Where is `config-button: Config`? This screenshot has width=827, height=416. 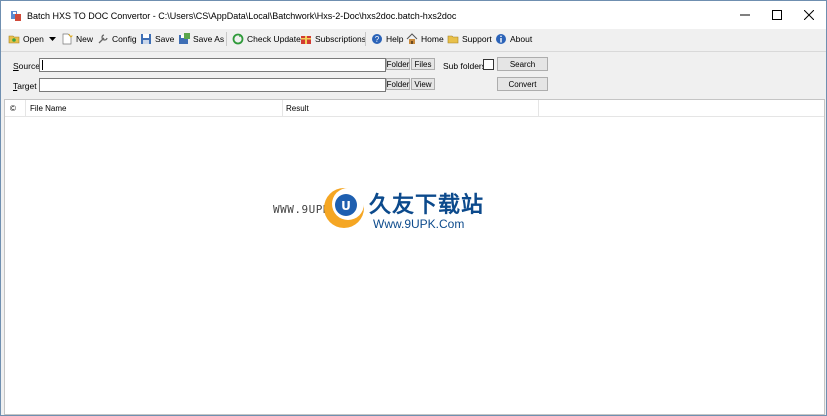
config-button: Config is located at coordinates (117, 39).